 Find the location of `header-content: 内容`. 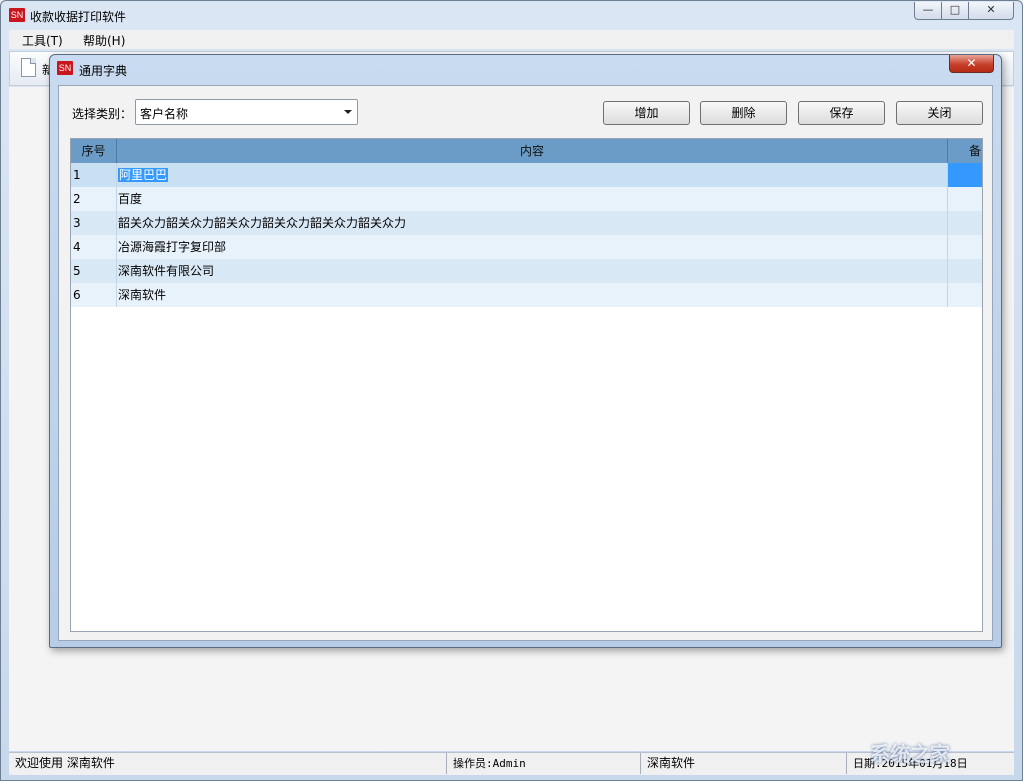

header-content: 内容 is located at coordinates (532, 151).